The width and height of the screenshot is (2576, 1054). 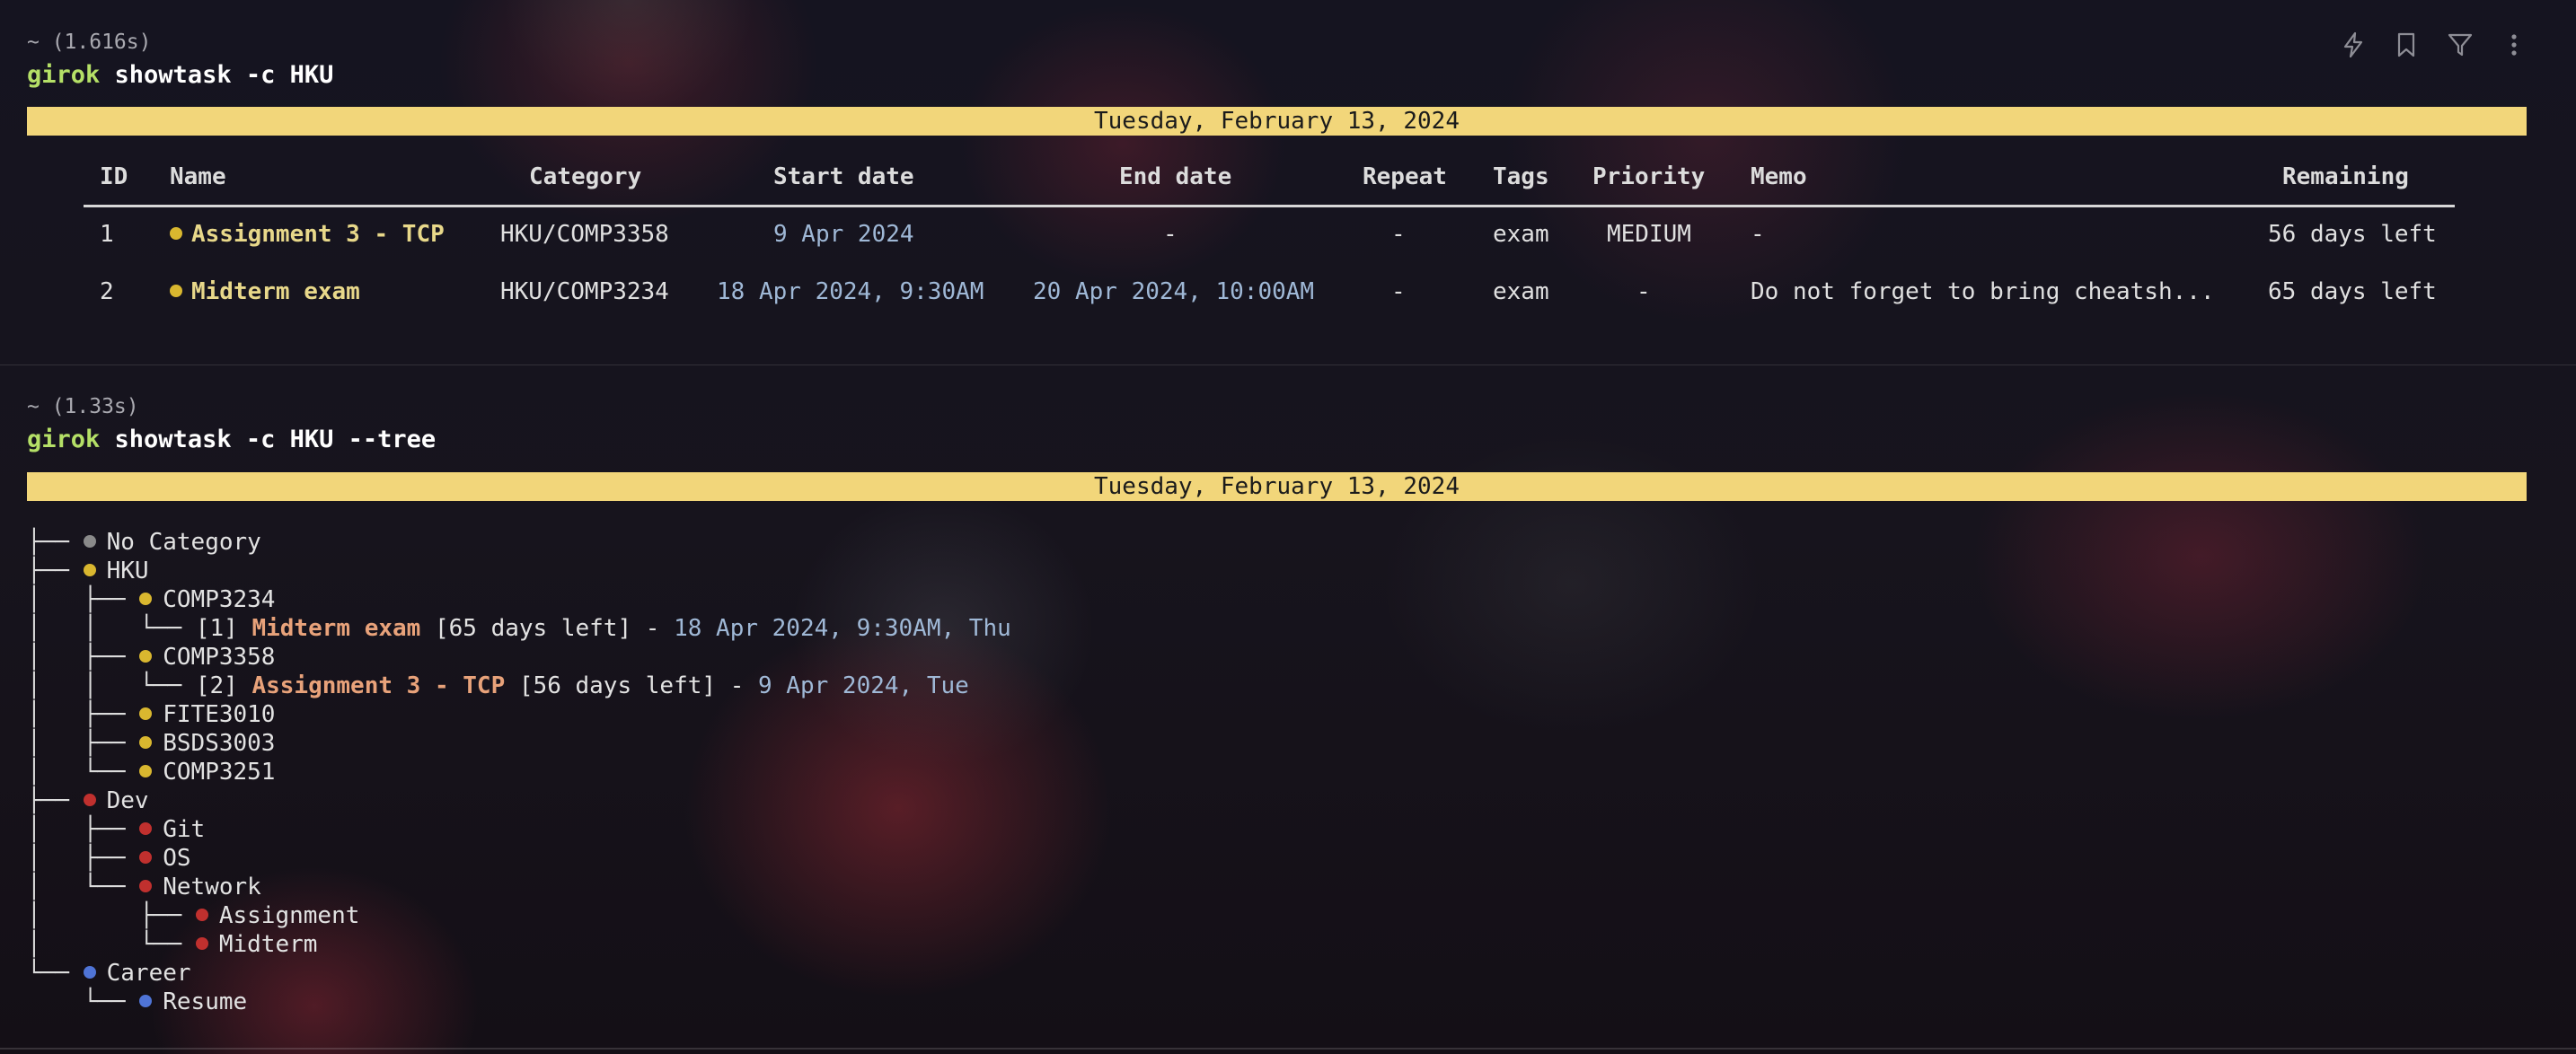 I want to click on category-label: Career, so click(x=148, y=973).